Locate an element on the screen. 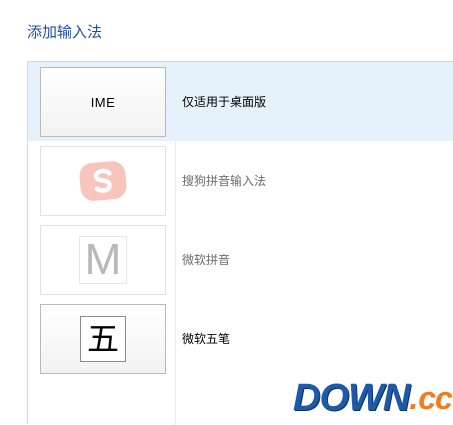 The image size is (453, 425). wubi-character-icon: 五 is located at coordinates (103, 339).